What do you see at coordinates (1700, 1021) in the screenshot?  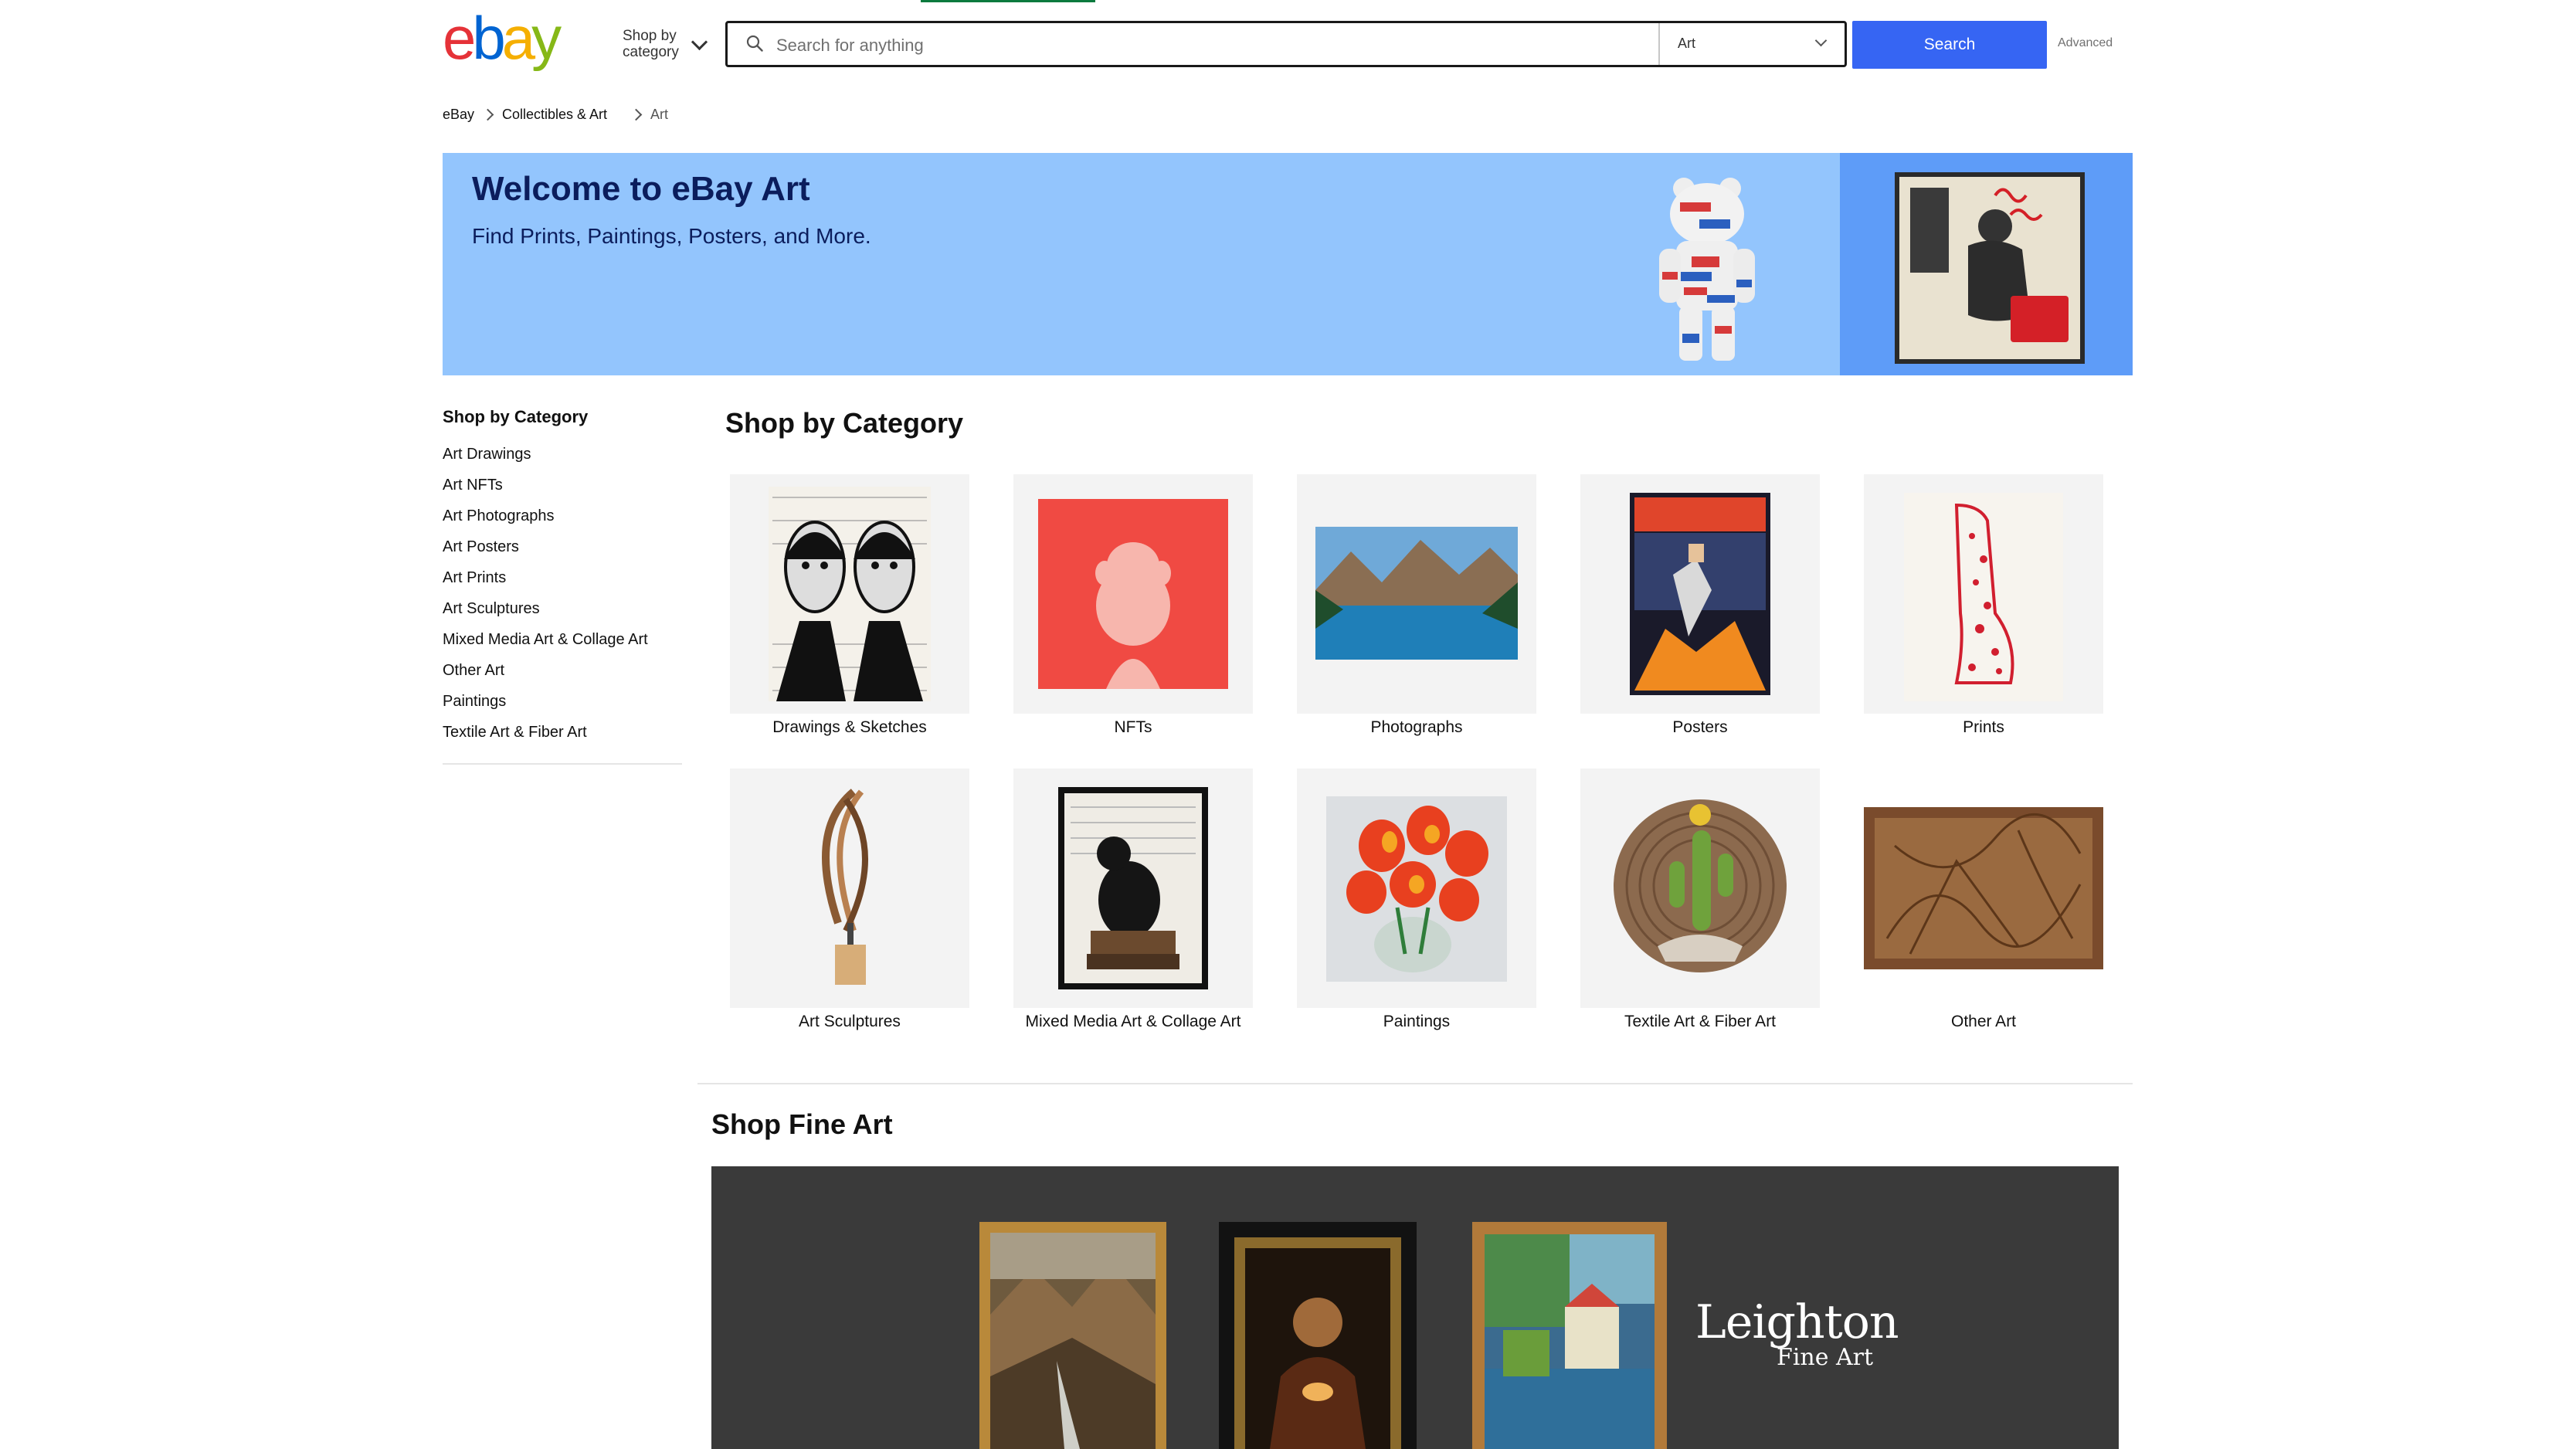 I see `tile-label-textile-art: Textile Art & Fiber Art` at bounding box center [1700, 1021].